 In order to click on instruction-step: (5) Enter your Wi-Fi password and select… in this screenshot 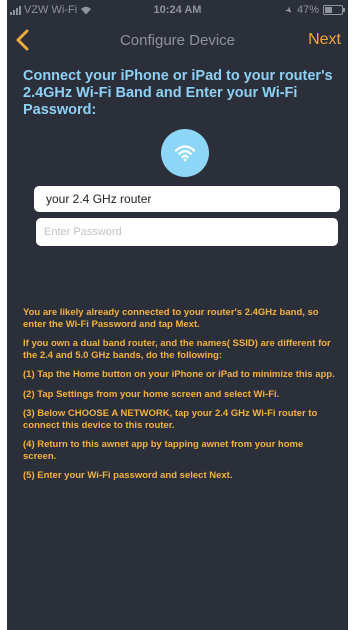, I will do `click(128, 475)`.